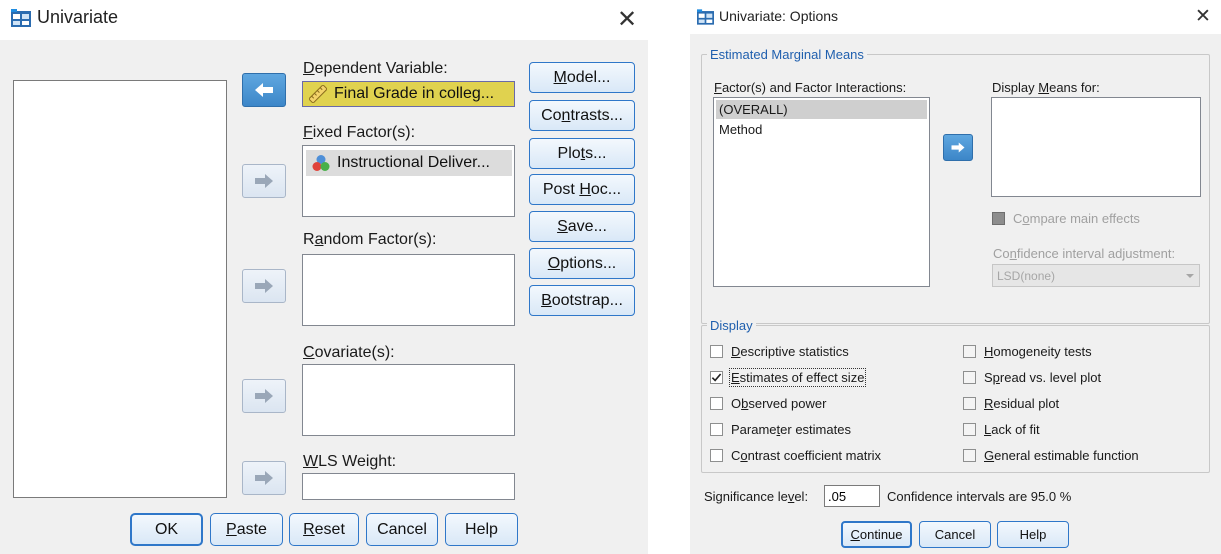 The width and height of the screenshot is (1221, 554). I want to click on compare-main-effects-label: Compare main effects, so click(1076, 218).